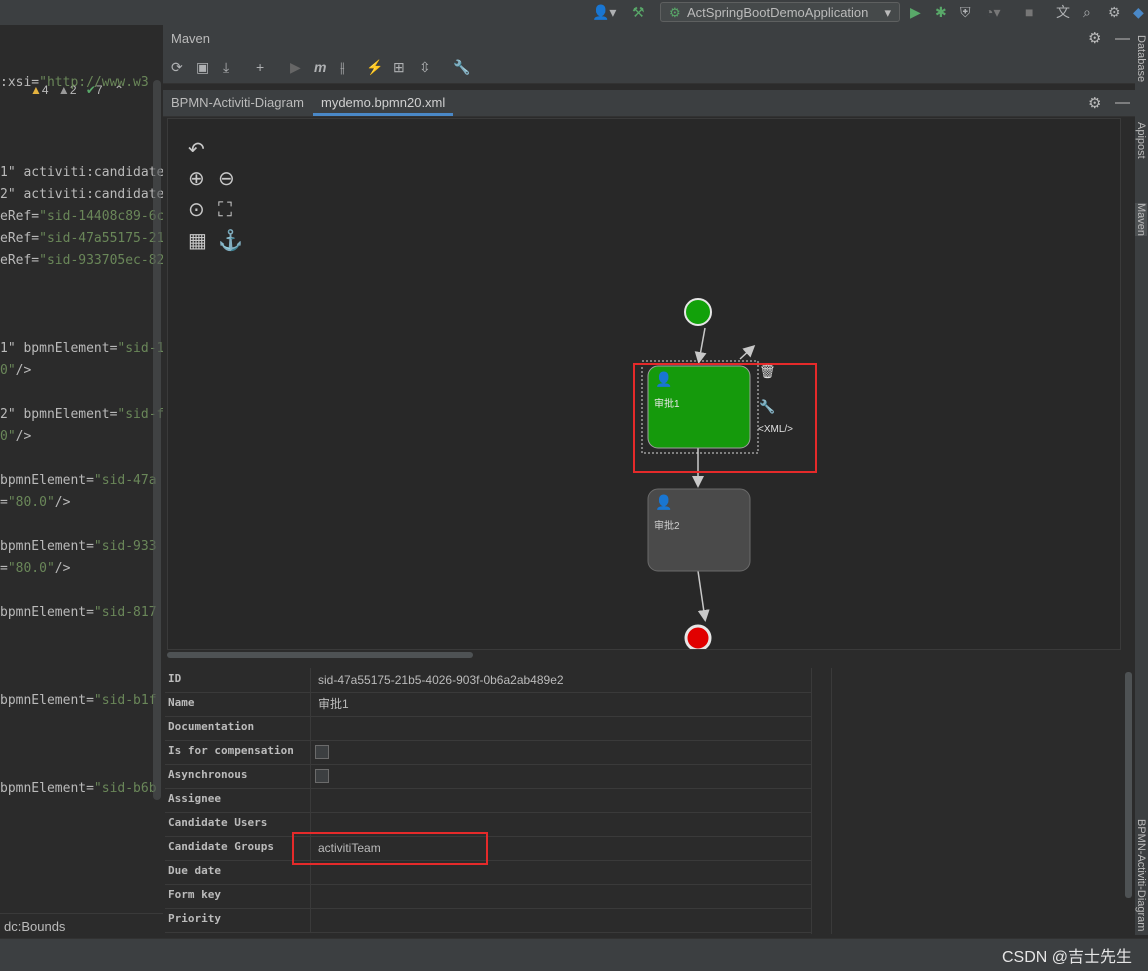  What do you see at coordinates (78, 612) in the screenshot?
I see `code-line: bpmnElement="sid-817` at bounding box center [78, 612].